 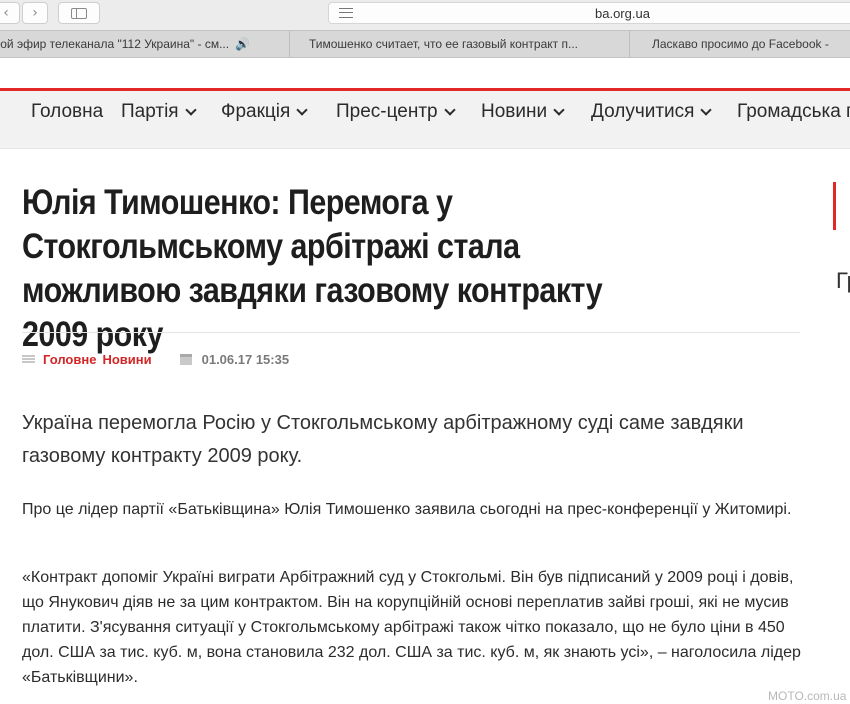 I want to click on nav-item-press-center: Прес-центр, so click(x=396, y=112).